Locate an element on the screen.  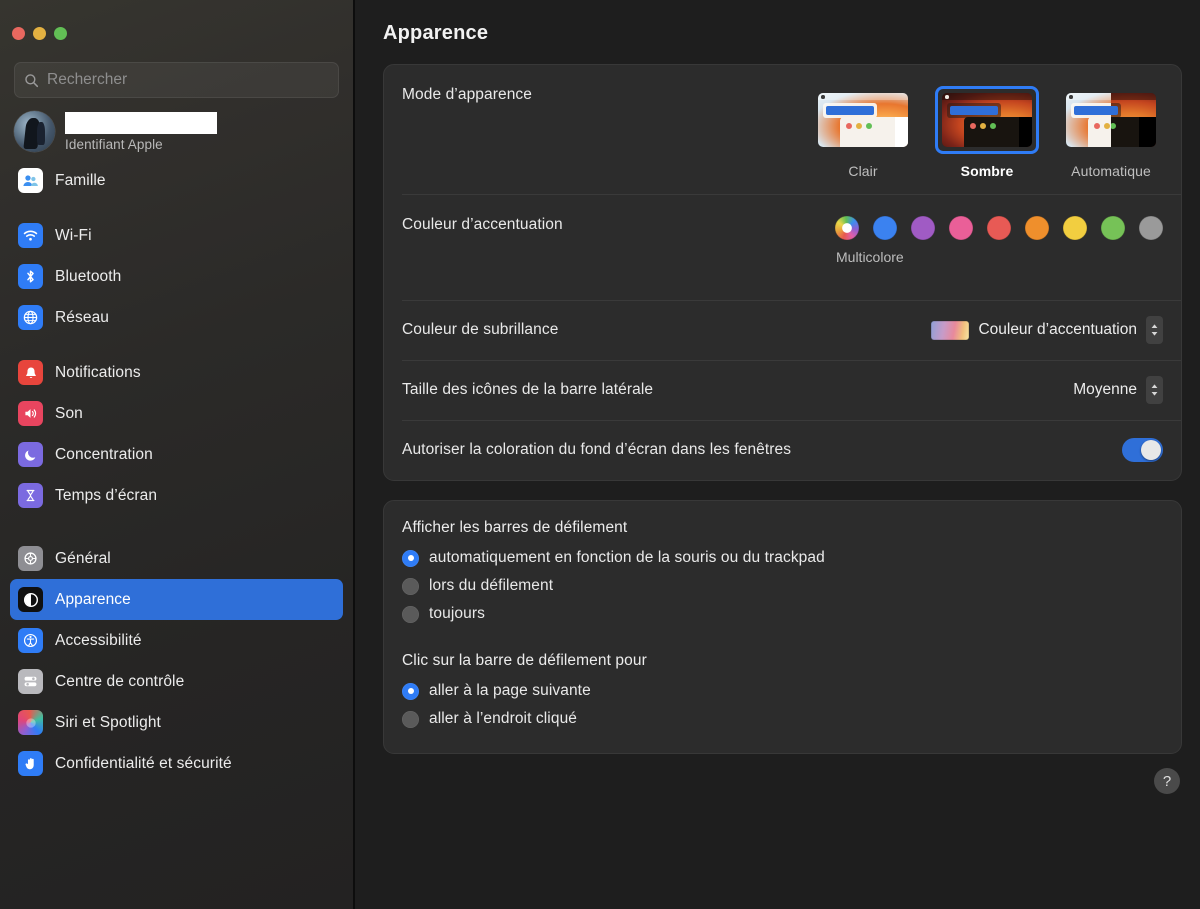
appearance-mode-caption: Clair is located at coordinates (863, 171).